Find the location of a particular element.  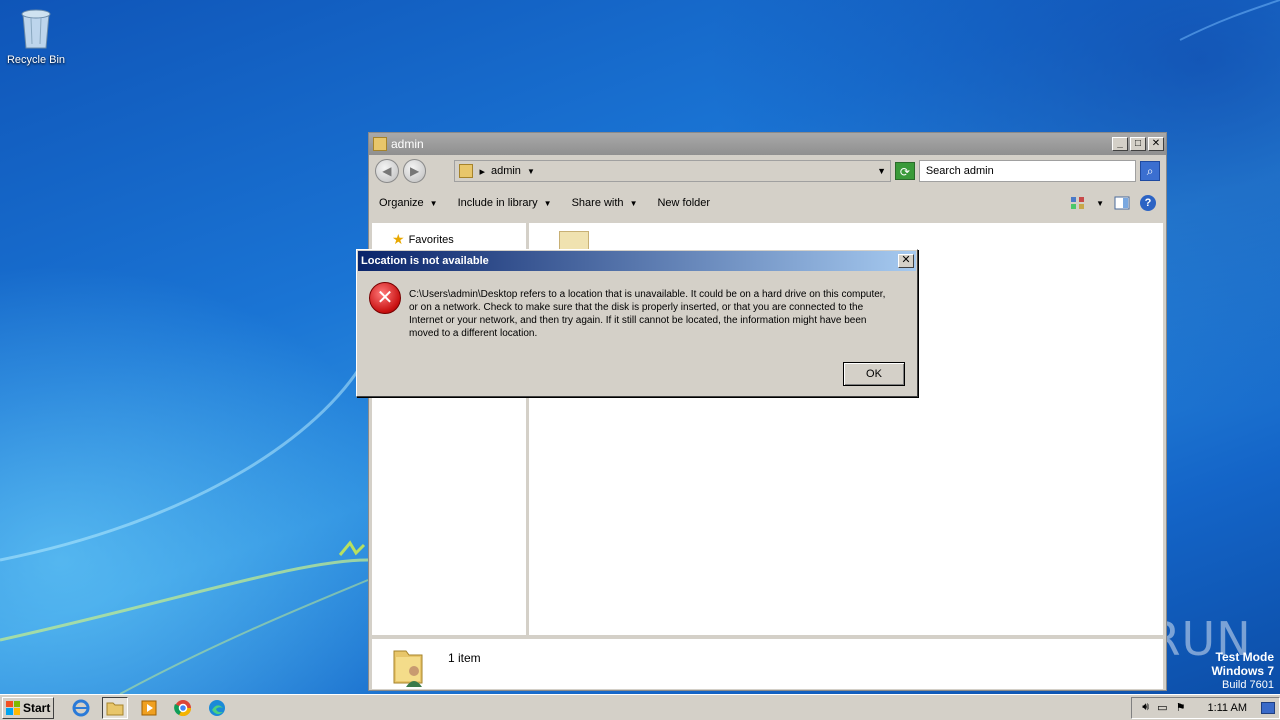

recycle-bin-label: Recycle Bin is located at coordinates (36, 60).